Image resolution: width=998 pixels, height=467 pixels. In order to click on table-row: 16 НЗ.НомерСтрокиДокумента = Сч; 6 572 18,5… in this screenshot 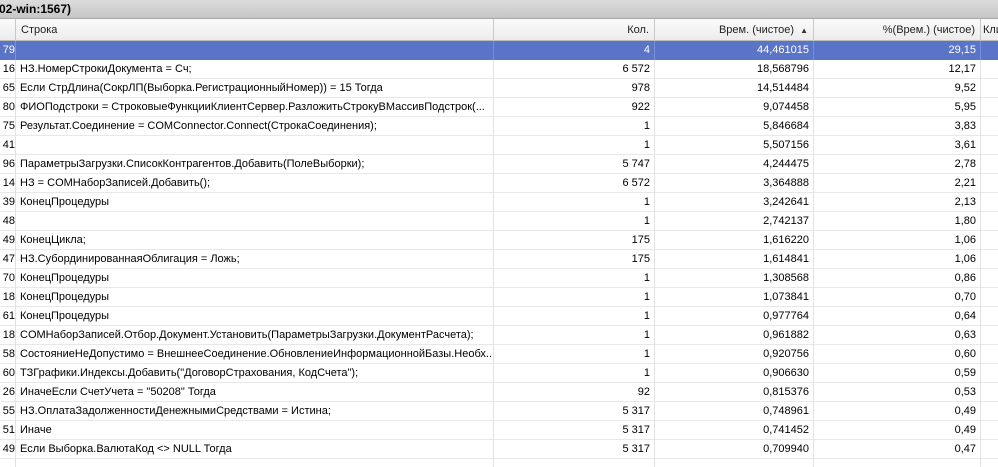, I will do `click(499, 69)`.